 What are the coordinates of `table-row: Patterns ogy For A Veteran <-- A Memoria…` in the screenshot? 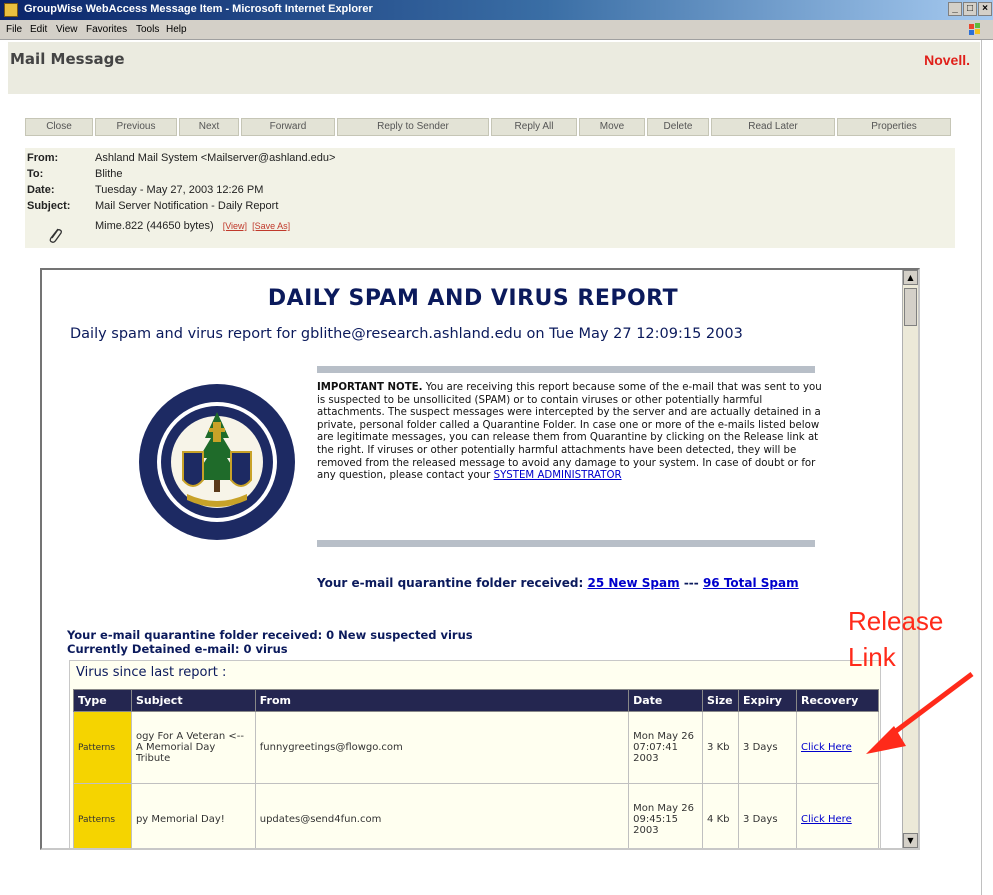 It's located at (476, 747).